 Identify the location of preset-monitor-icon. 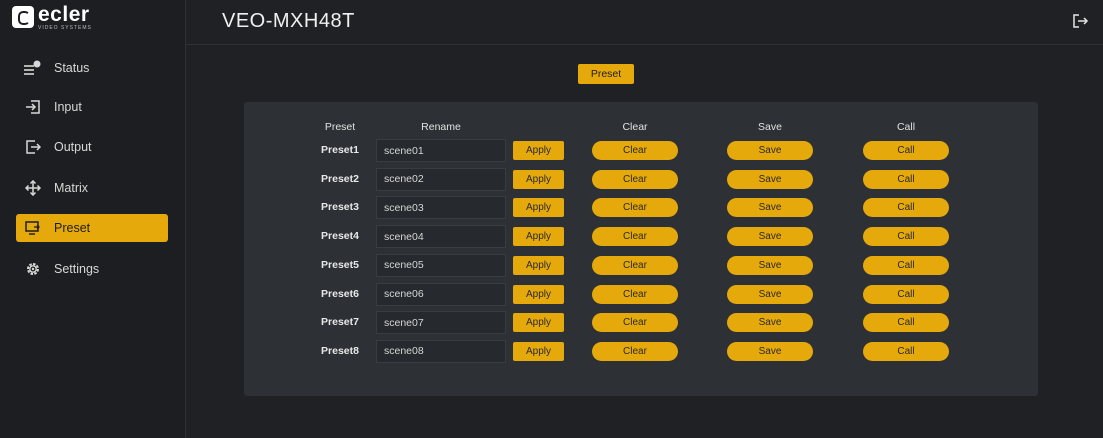
(33, 228).